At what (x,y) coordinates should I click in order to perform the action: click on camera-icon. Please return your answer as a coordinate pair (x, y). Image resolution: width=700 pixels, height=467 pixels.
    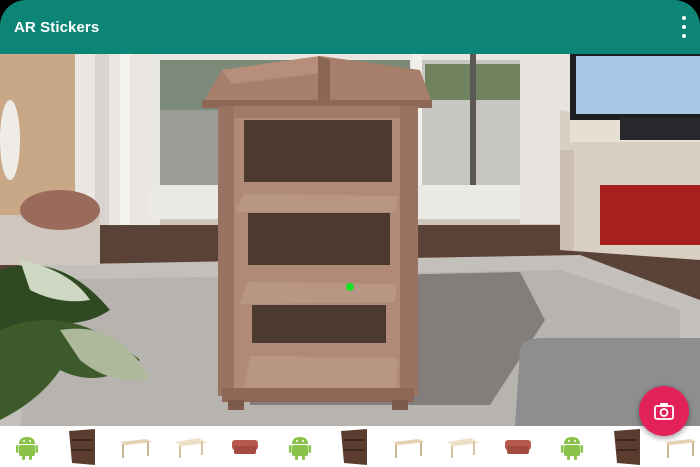
    Looking at the image, I should click on (664, 411).